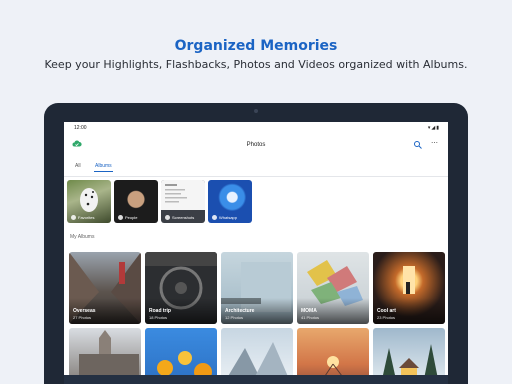 The width and height of the screenshot is (512, 384). I want to click on quick-album-favorites: Favorites, so click(89, 201).